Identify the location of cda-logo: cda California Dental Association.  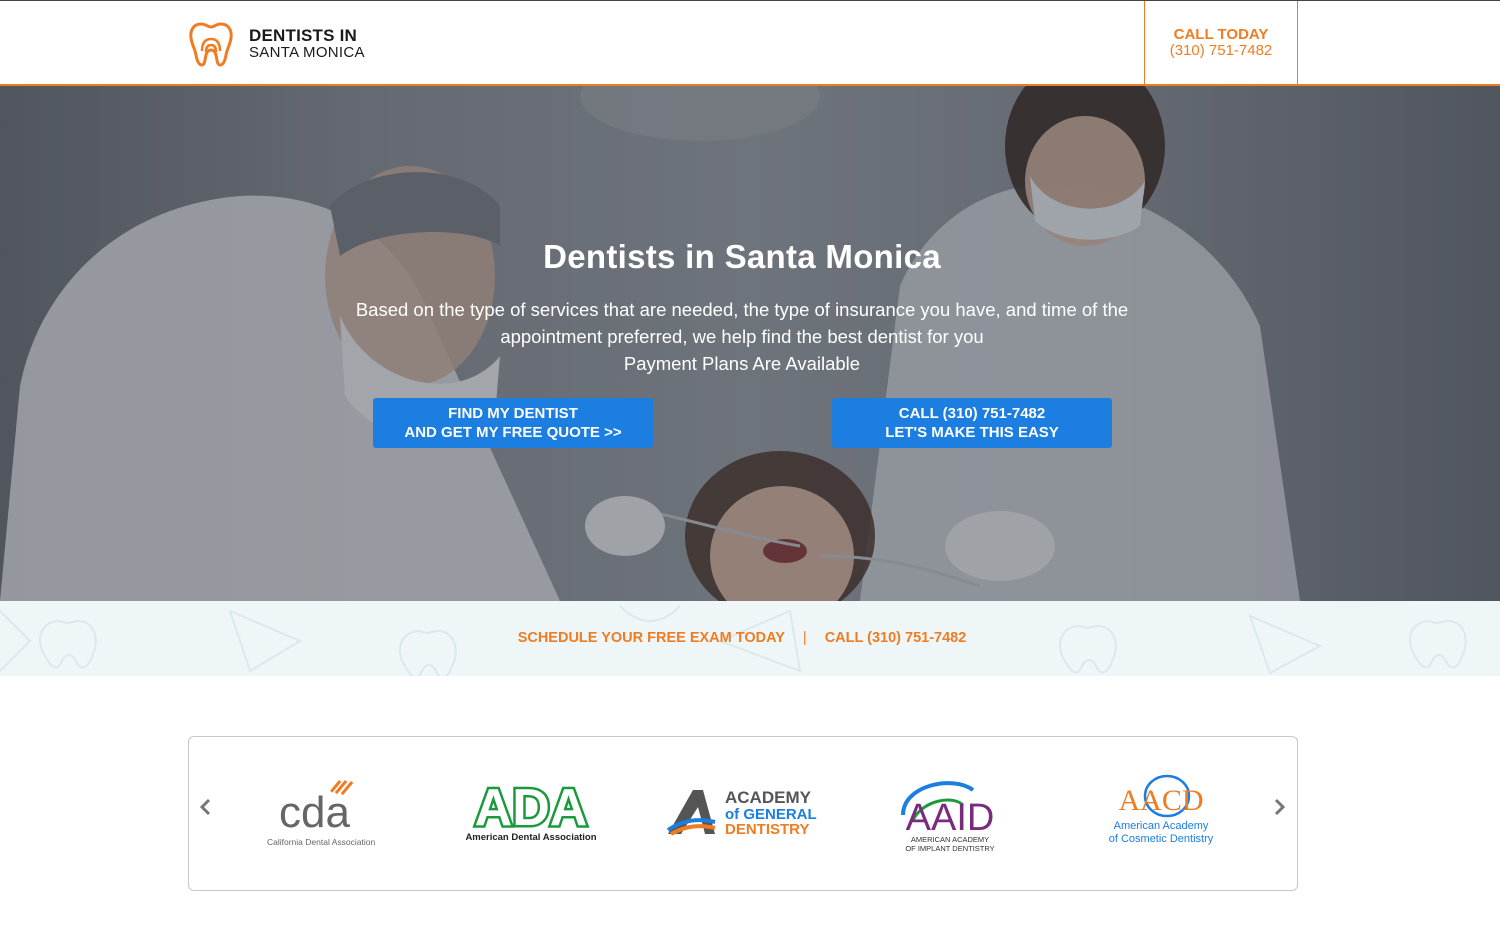
(321, 812).